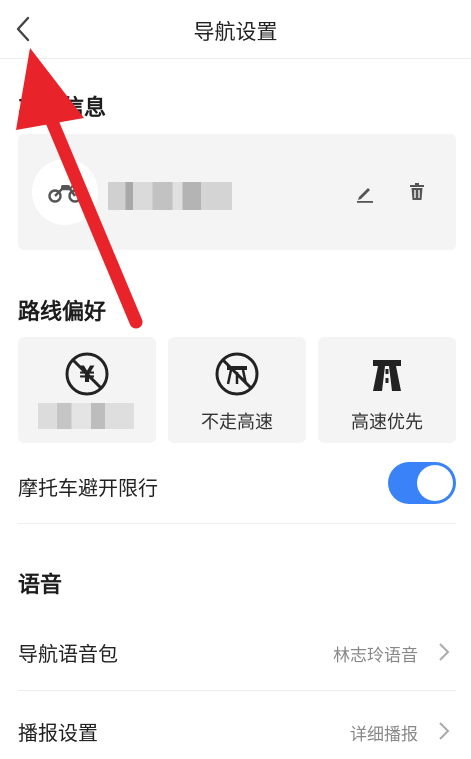 The image size is (471, 759). Describe the element at coordinates (237, 732) in the screenshot. I see `broadcast-row: 播报设置 详细播报` at that location.